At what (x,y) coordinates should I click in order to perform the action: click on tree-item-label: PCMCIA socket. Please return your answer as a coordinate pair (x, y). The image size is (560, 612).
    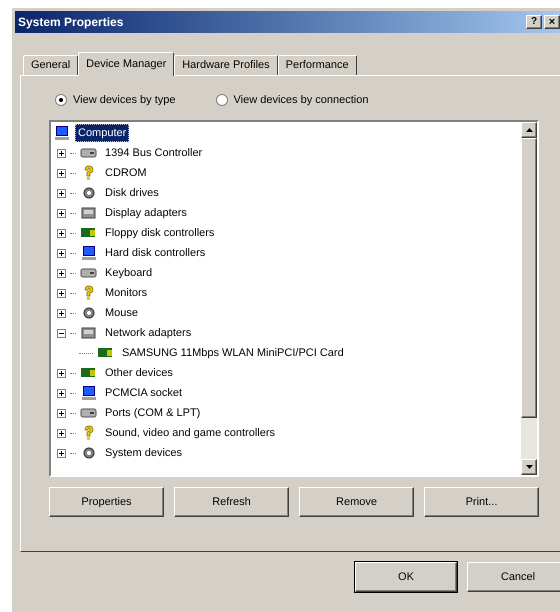
    Looking at the image, I should click on (144, 393).